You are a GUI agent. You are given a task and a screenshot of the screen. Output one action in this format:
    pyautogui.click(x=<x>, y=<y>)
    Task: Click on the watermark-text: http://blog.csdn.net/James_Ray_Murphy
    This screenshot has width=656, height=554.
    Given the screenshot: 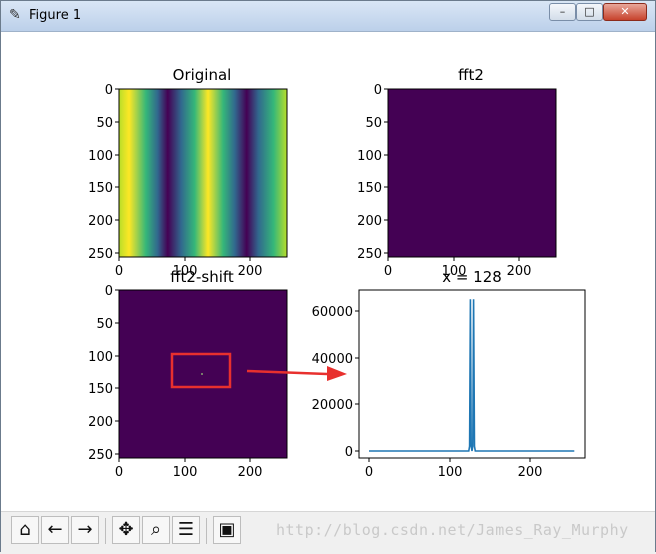 What is the action you would take?
    pyautogui.click(x=452, y=530)
    